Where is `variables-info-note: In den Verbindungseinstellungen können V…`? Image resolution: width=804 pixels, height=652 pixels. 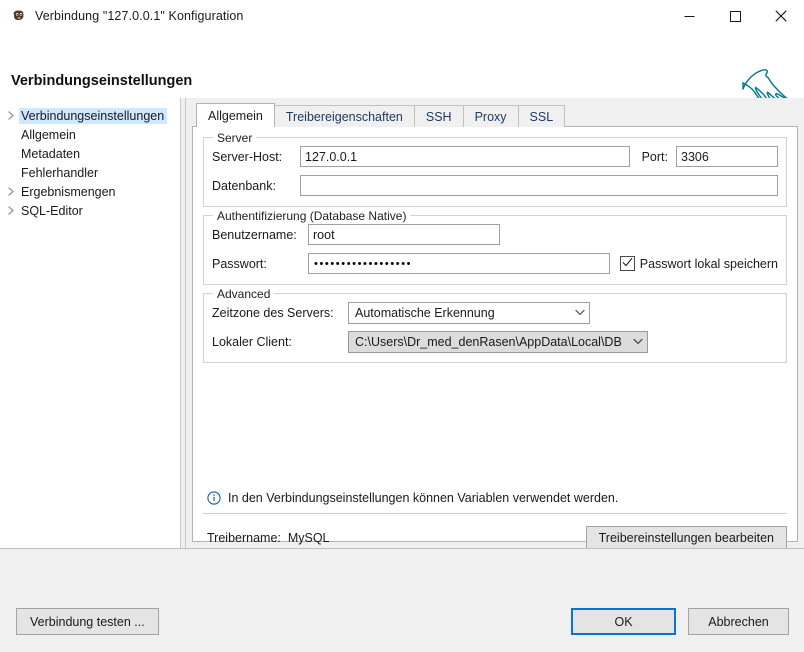
variables-info-note: In den Verbindungseinstellungen können V… is located at coordinates (412, 498).